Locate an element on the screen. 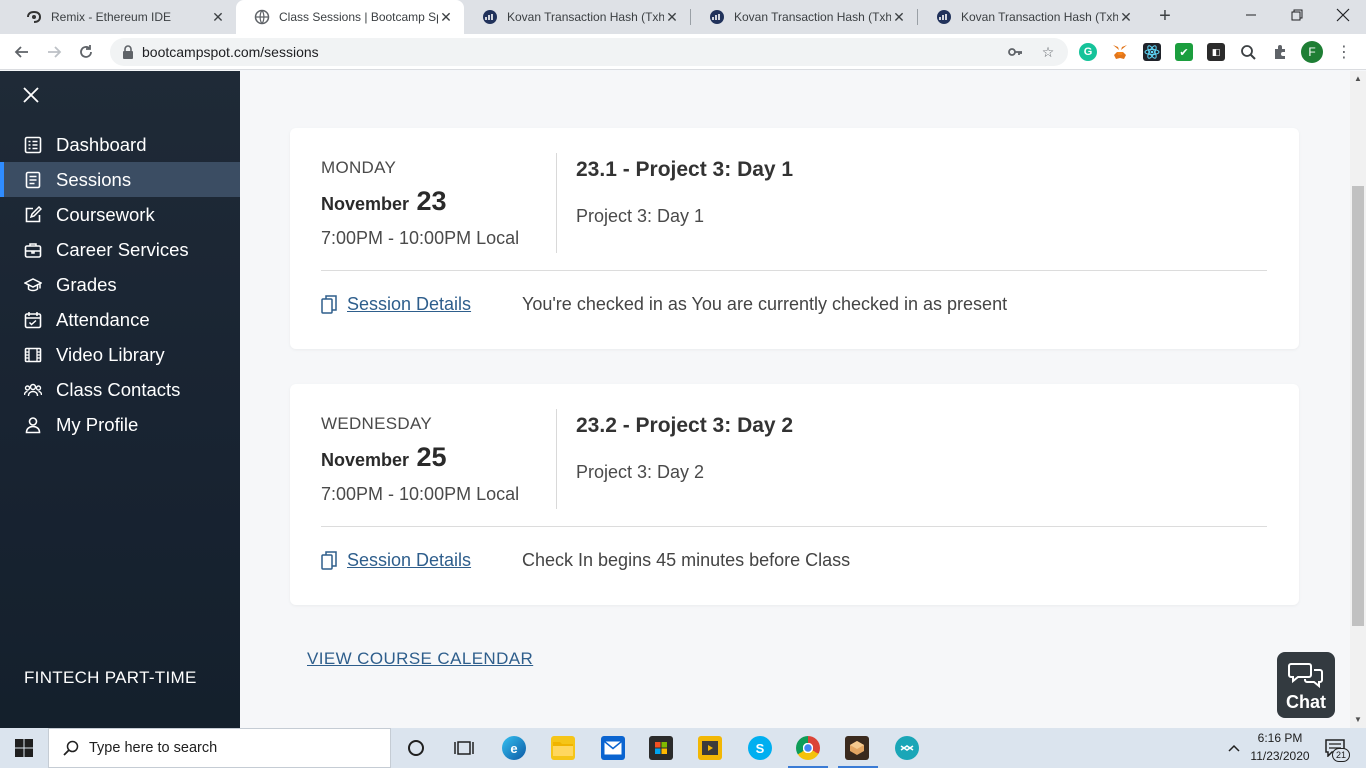  windows-start-icon is located at coordinates (24, 748).